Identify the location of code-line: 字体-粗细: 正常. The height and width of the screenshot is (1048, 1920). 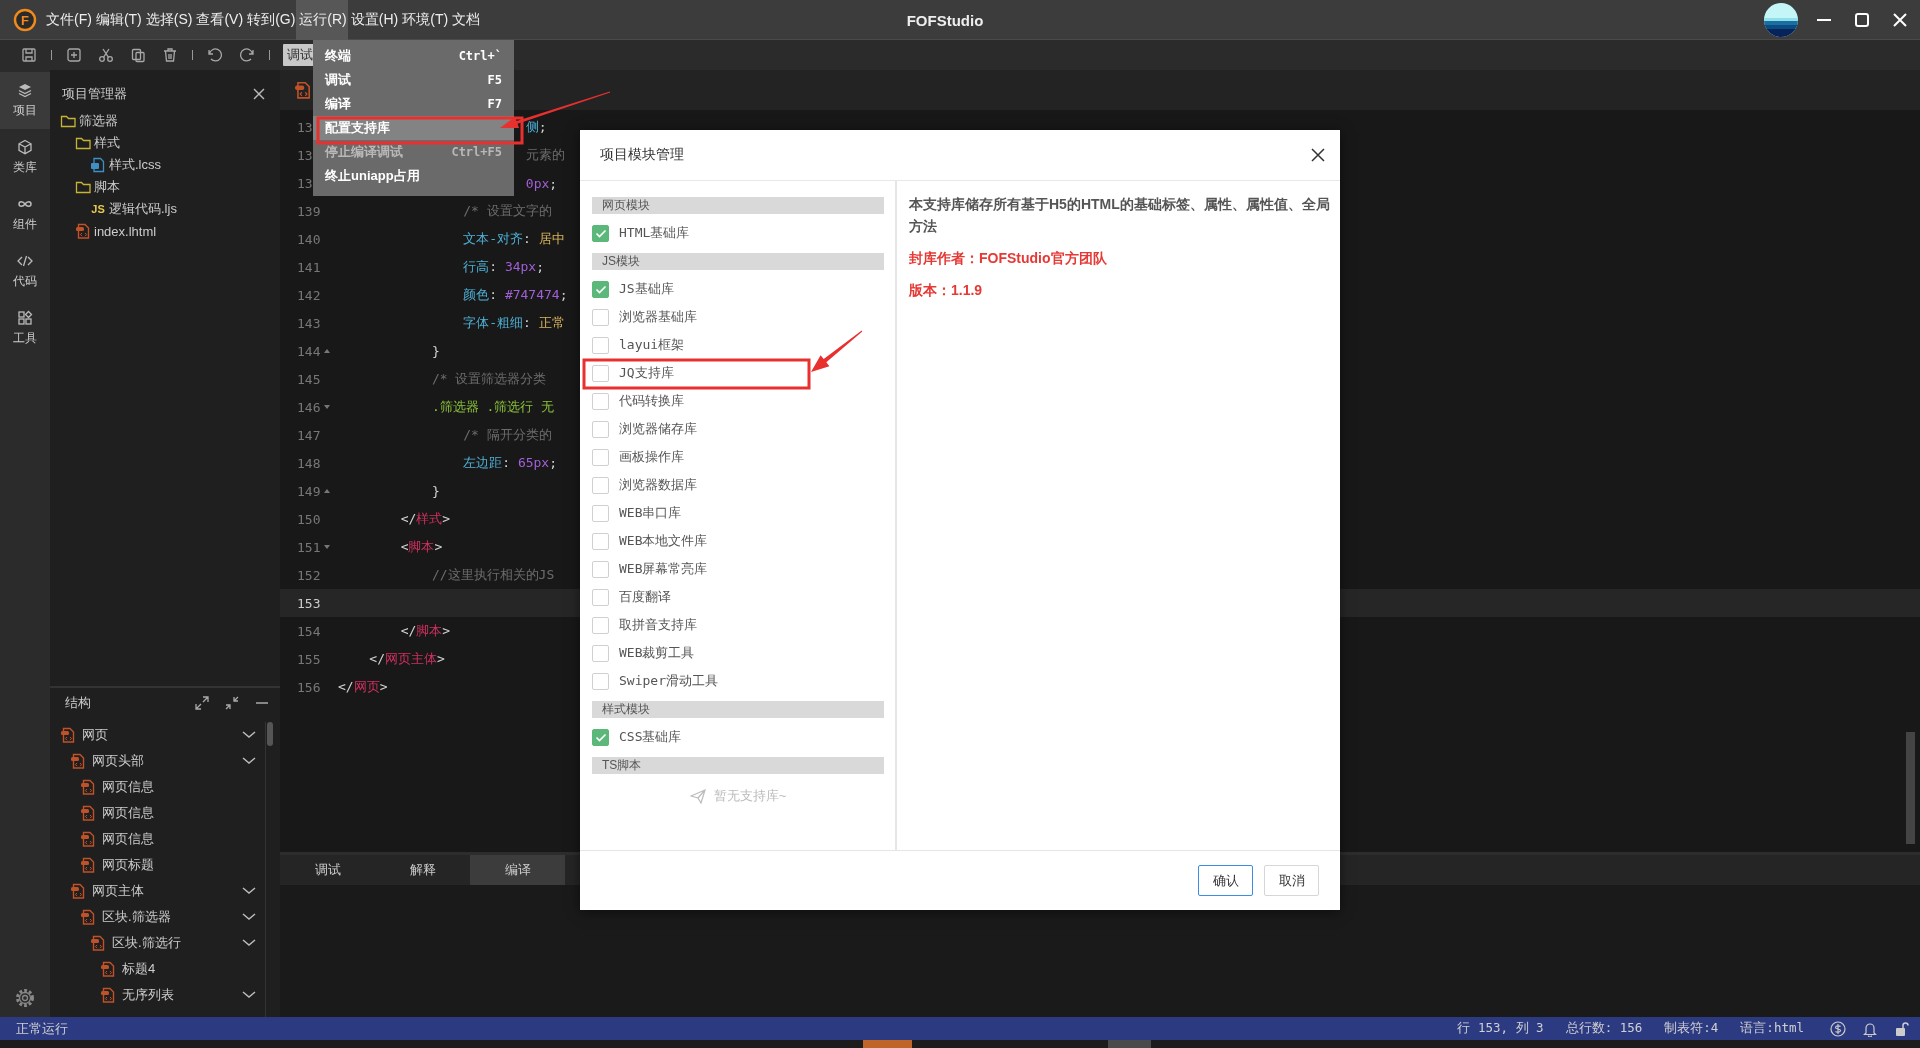
(514, 323).